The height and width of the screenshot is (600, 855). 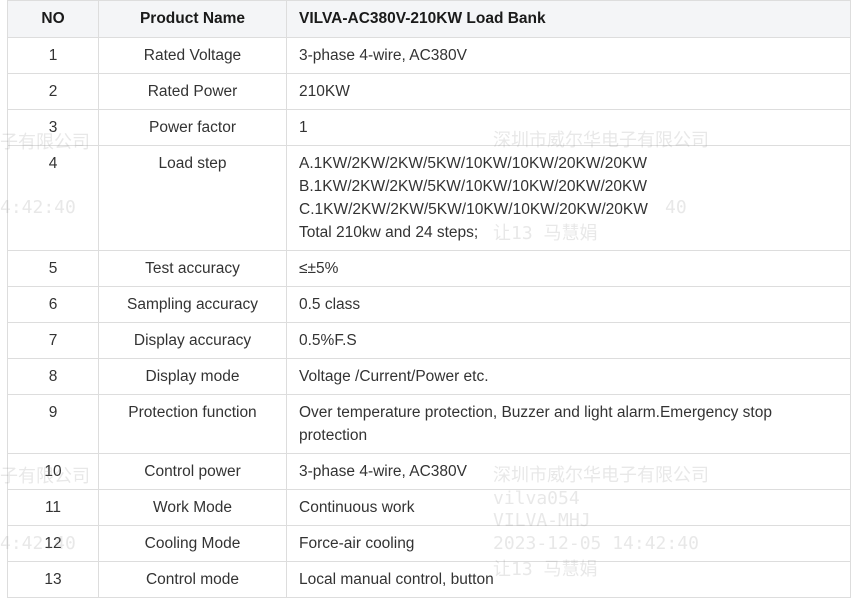 I want to click on value-line: Total 210kw and 24 steps;, so click(x=389, y=232).